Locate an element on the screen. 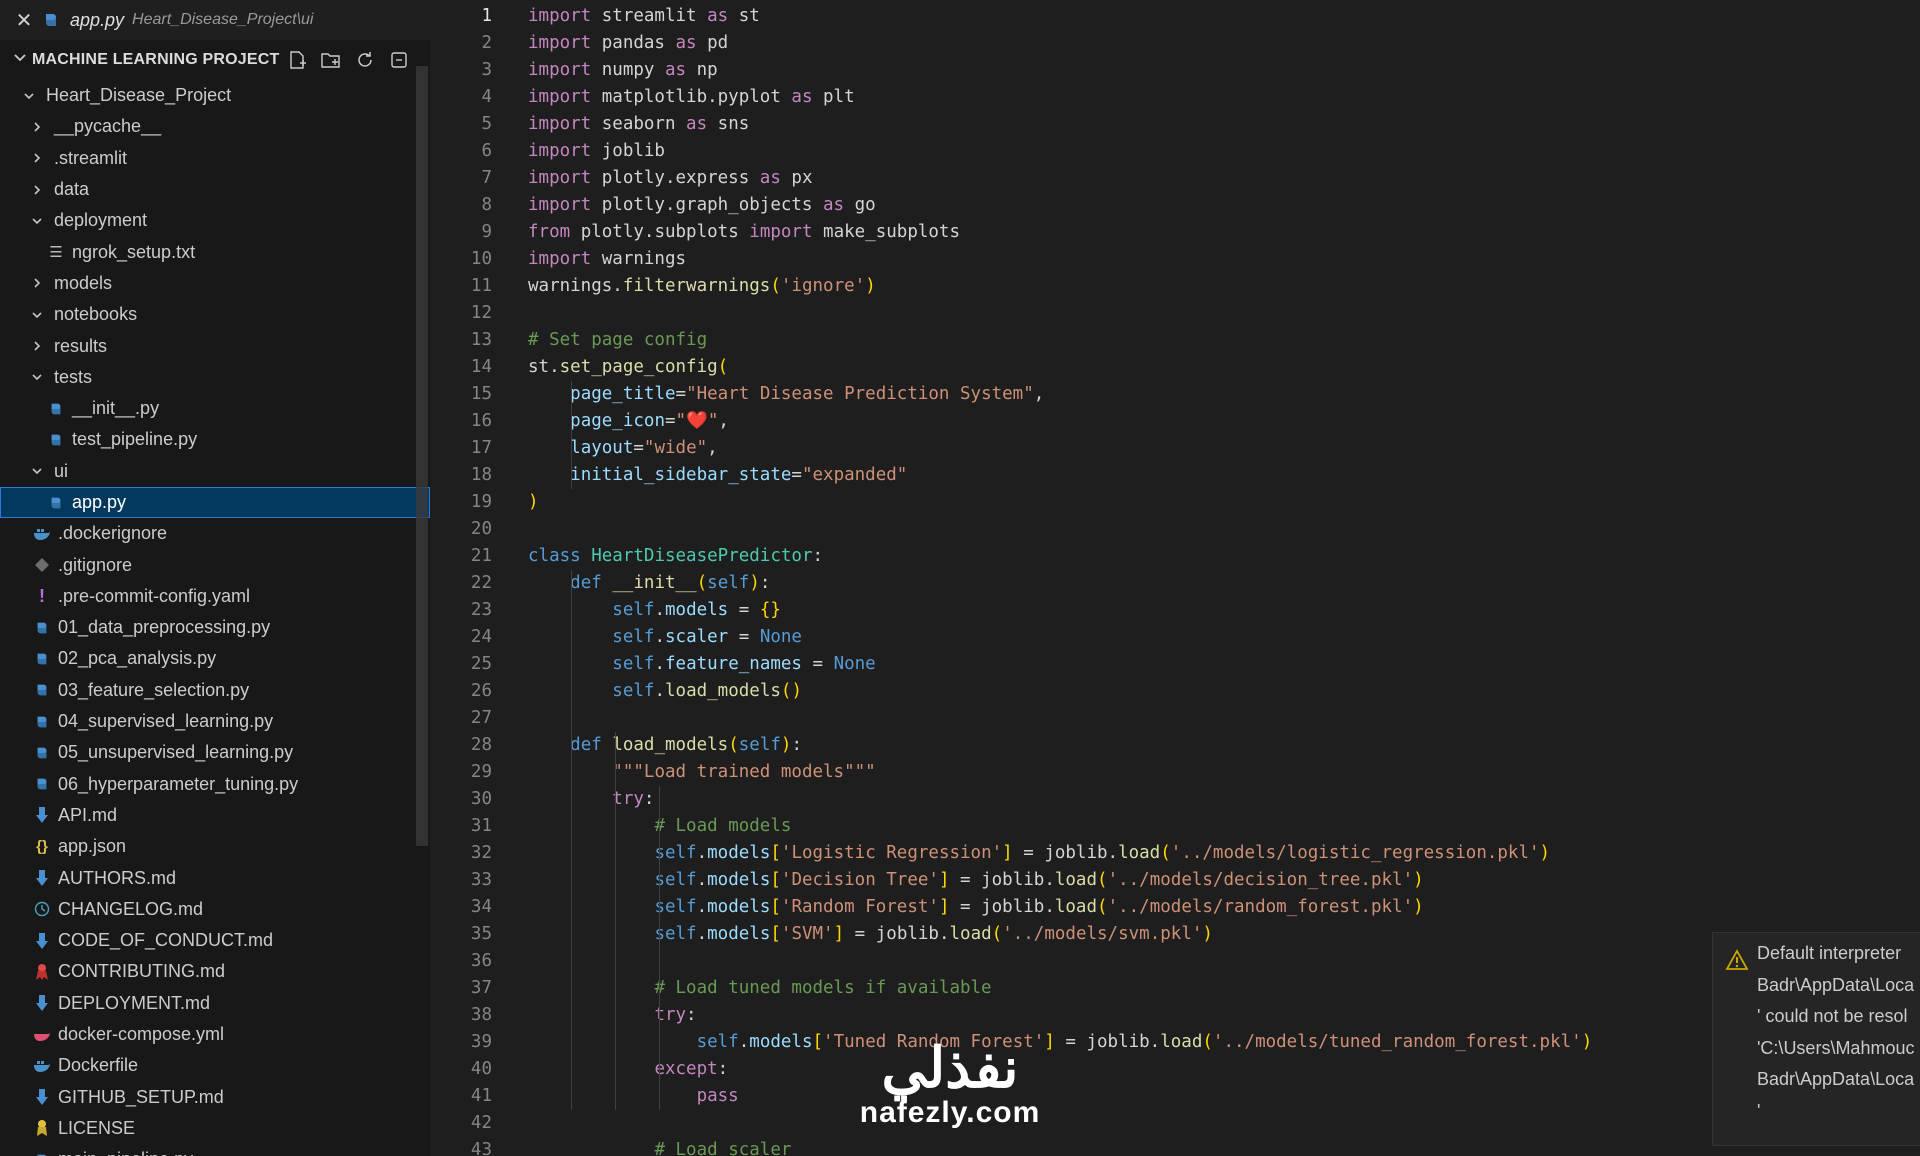  code-line: import streamlit as st is located at coordinates (644, 16).